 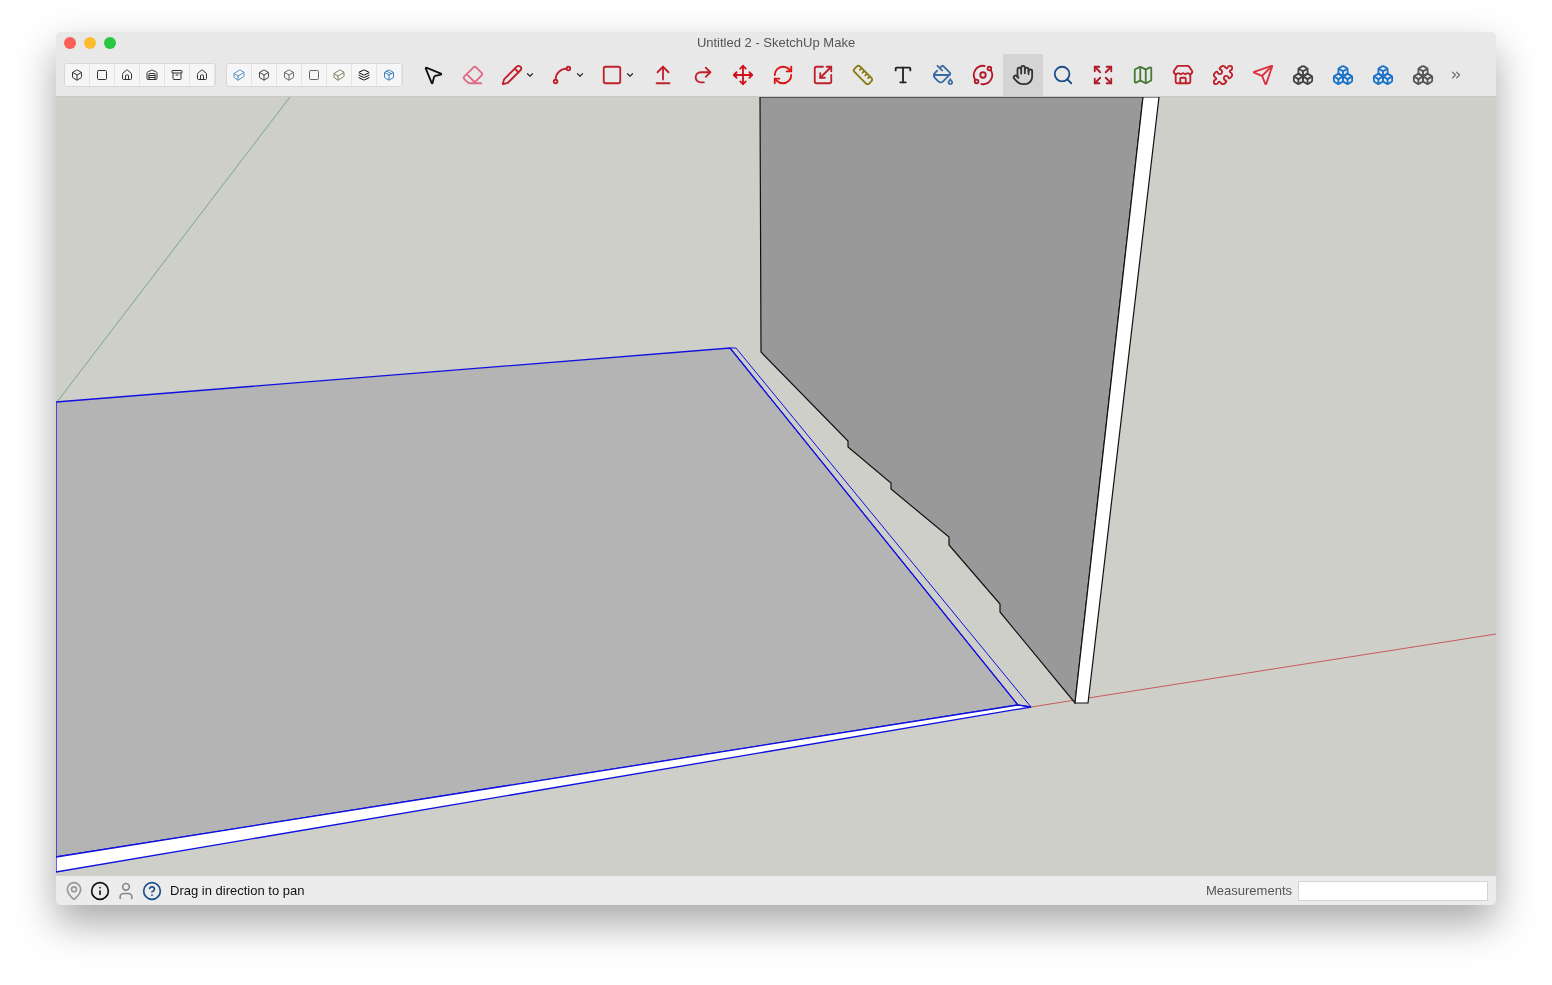 What do you see at coordinates (1249, 890) in the screenshot?
I see `measurements-label: Measurements` at bounding box center [1249, 890].